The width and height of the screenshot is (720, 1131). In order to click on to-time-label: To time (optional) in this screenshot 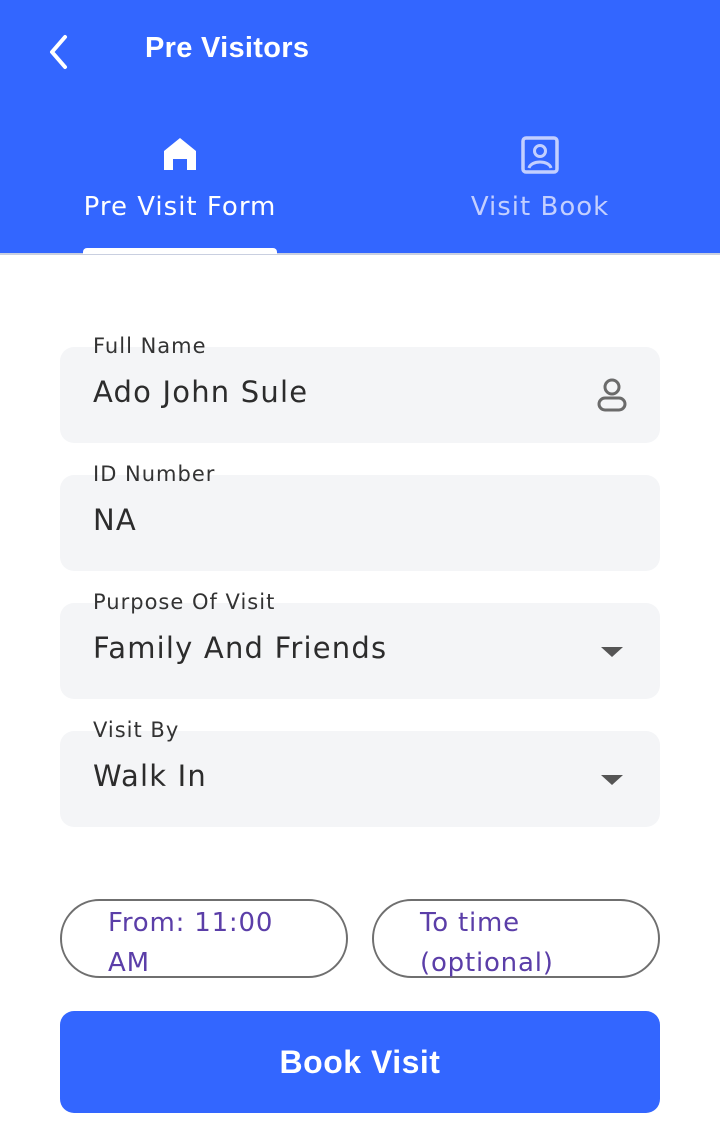, I will do `click(487, 943)`.